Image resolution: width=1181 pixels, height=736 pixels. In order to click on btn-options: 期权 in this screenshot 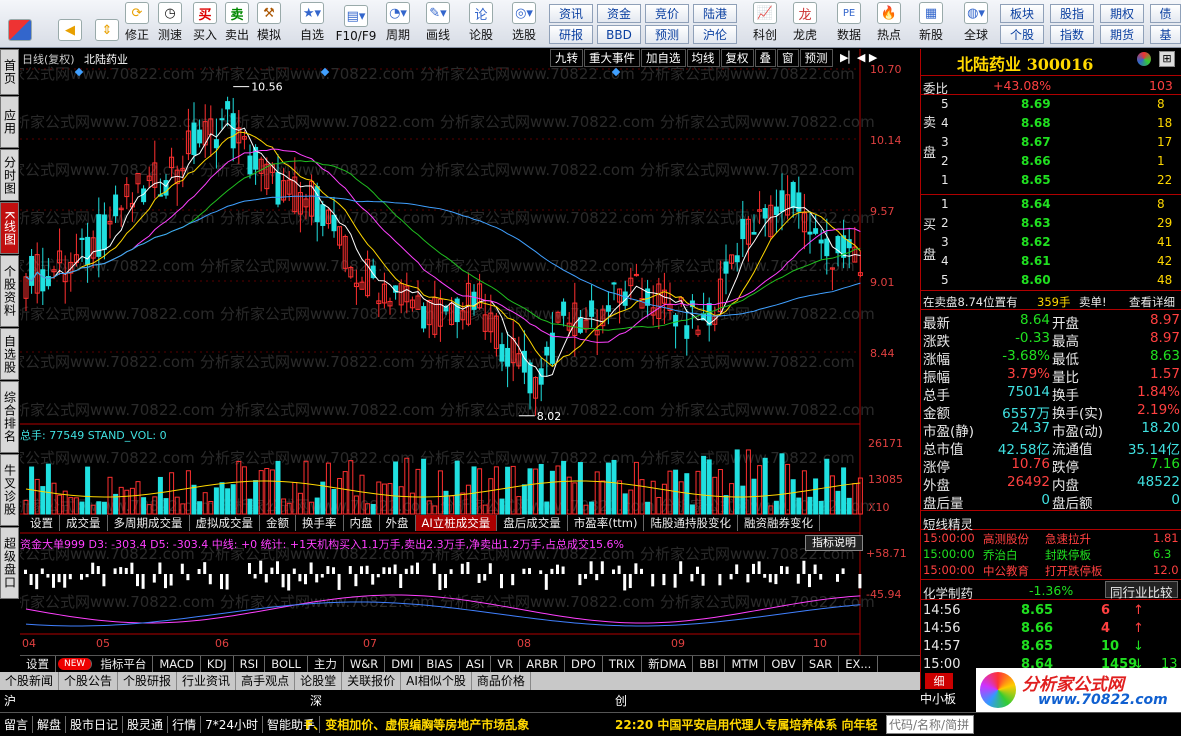, I will do `click(1122, 13)`.